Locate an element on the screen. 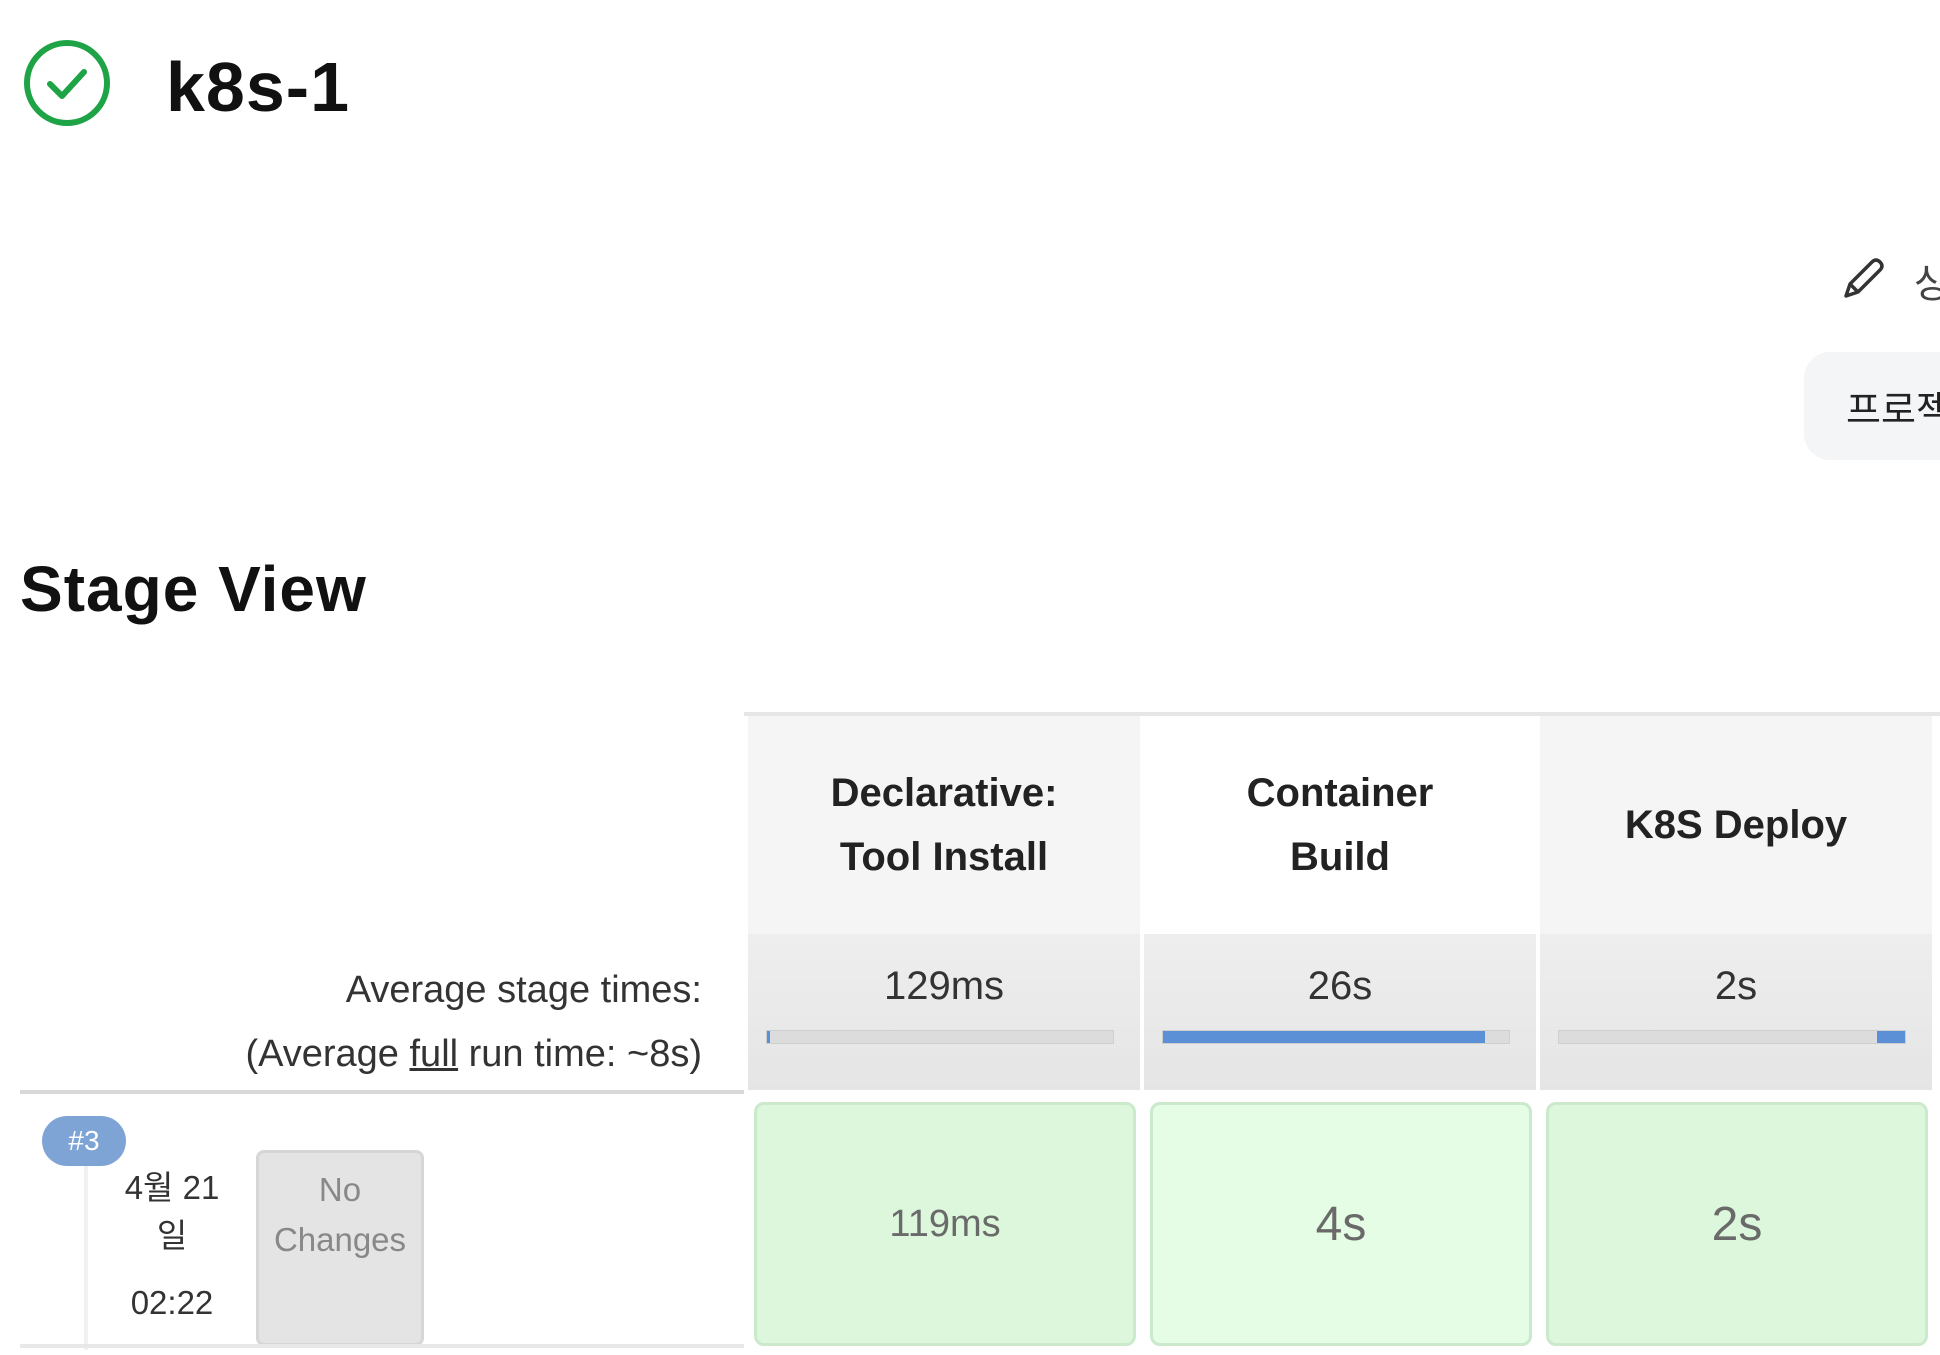 The width and height of the screenshot is (1940, 1355). pencil-icon is located at coordinates (1864, 278).